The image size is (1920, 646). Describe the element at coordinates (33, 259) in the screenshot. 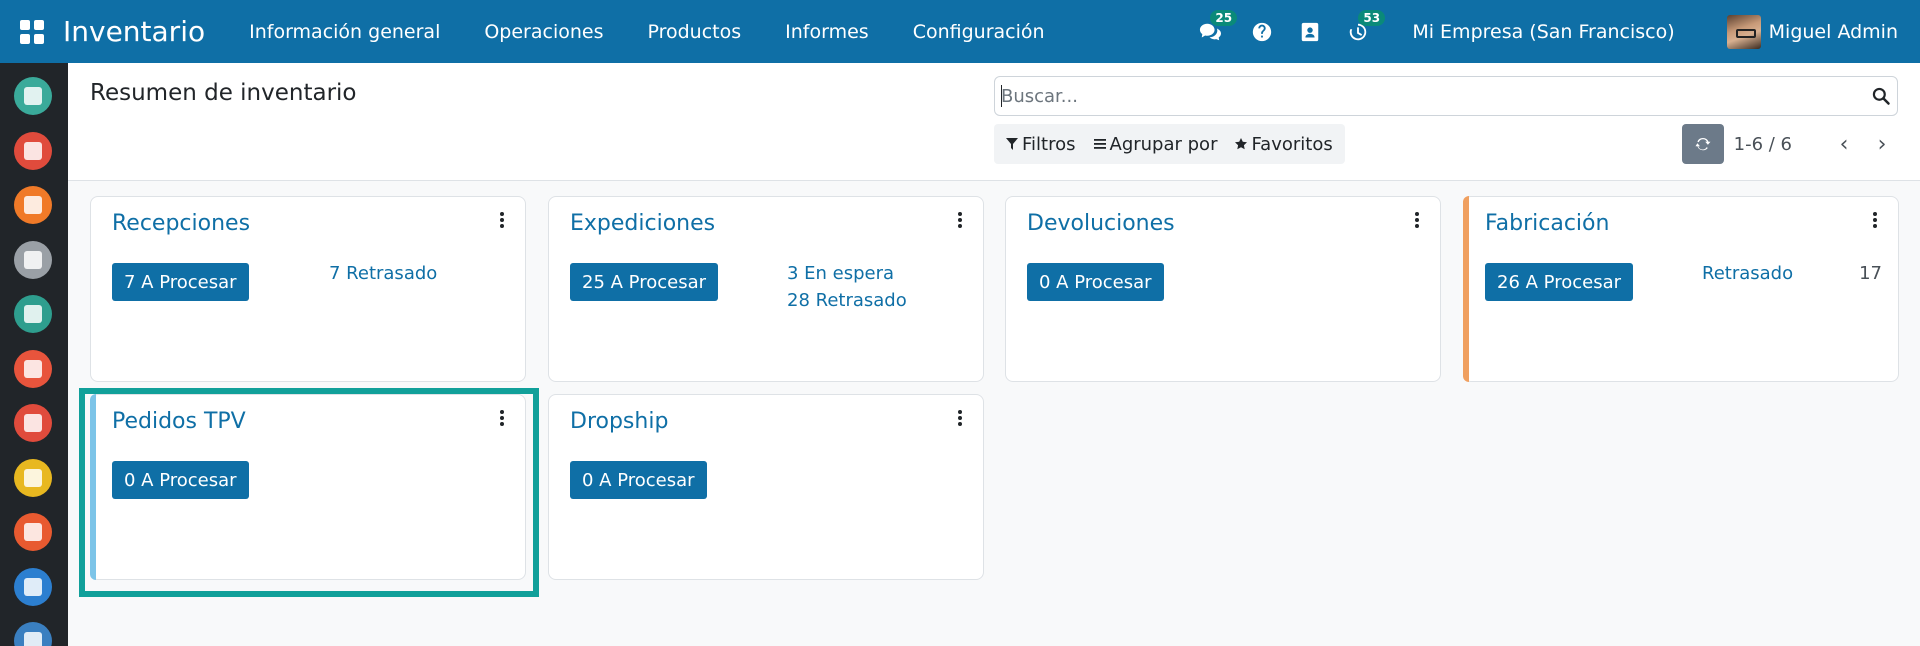

I see `crm-app-icon` at that location.